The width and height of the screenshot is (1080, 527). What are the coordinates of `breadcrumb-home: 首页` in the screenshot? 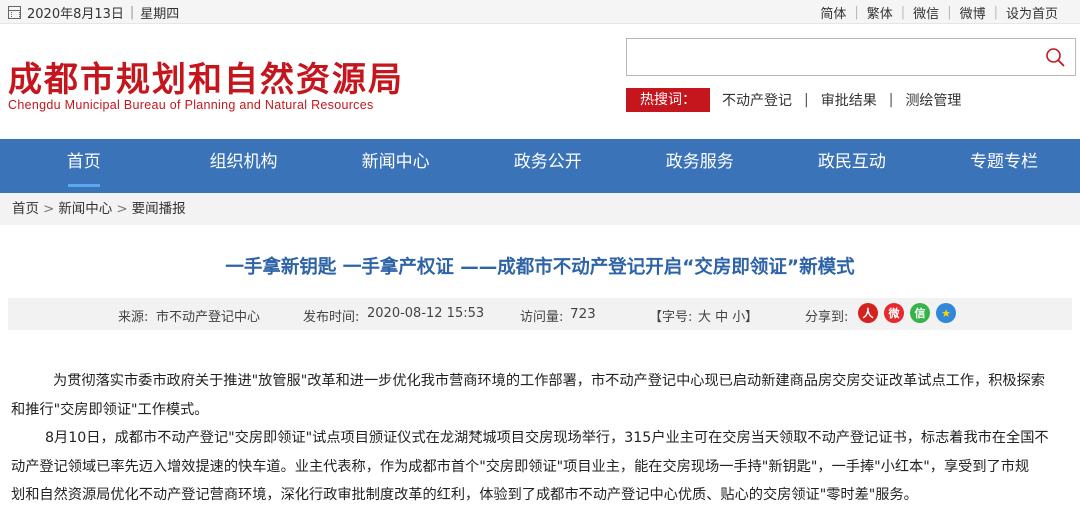 It's located at (25, 209).